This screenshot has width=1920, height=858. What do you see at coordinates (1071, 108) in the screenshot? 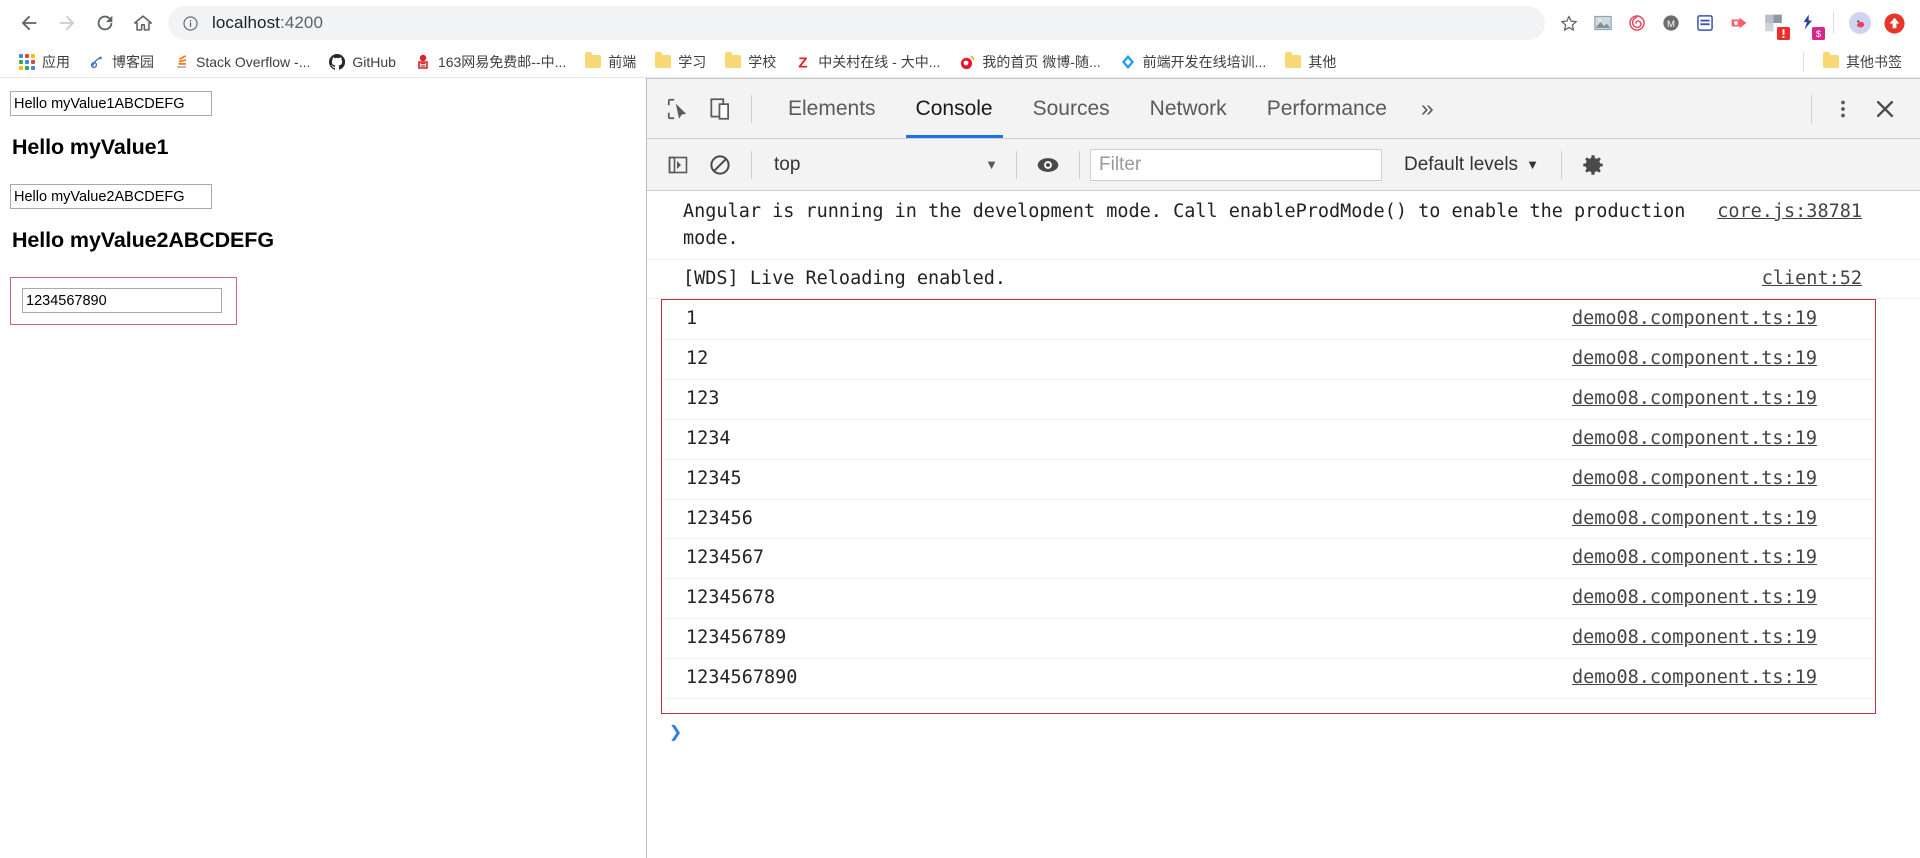
I see `tab-sources: Sources` at bounding box center [1071, 108].